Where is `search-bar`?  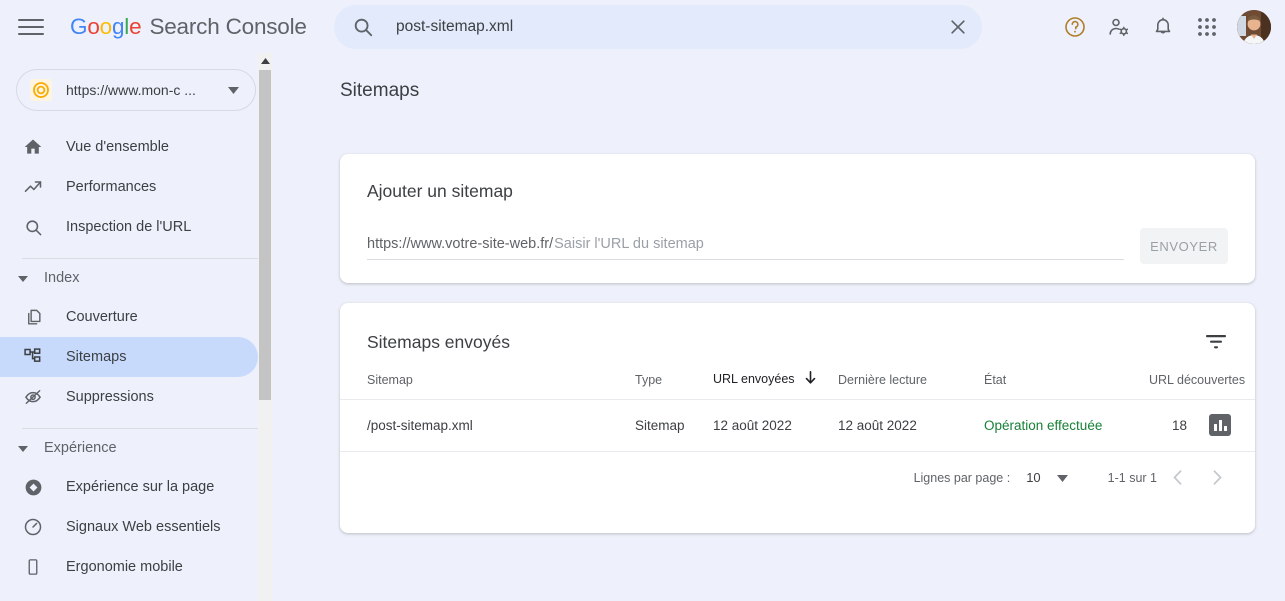 search-bar is located at coordinates (658, 27).